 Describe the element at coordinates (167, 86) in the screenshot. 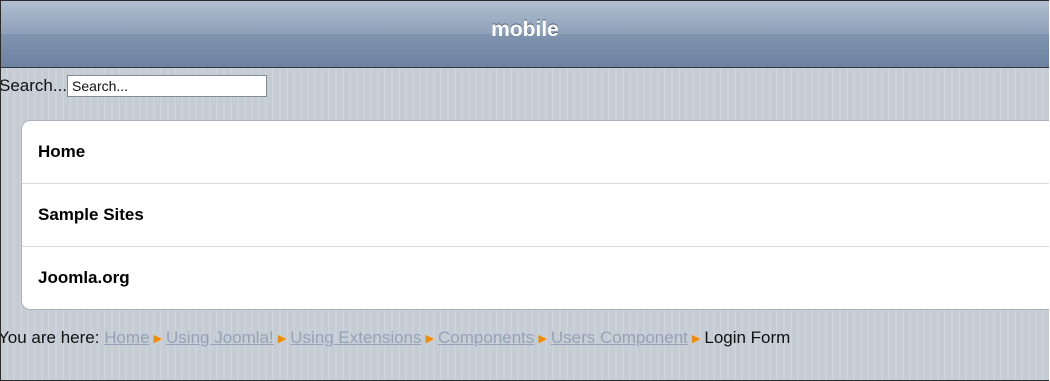

I see `search-input` at that location.